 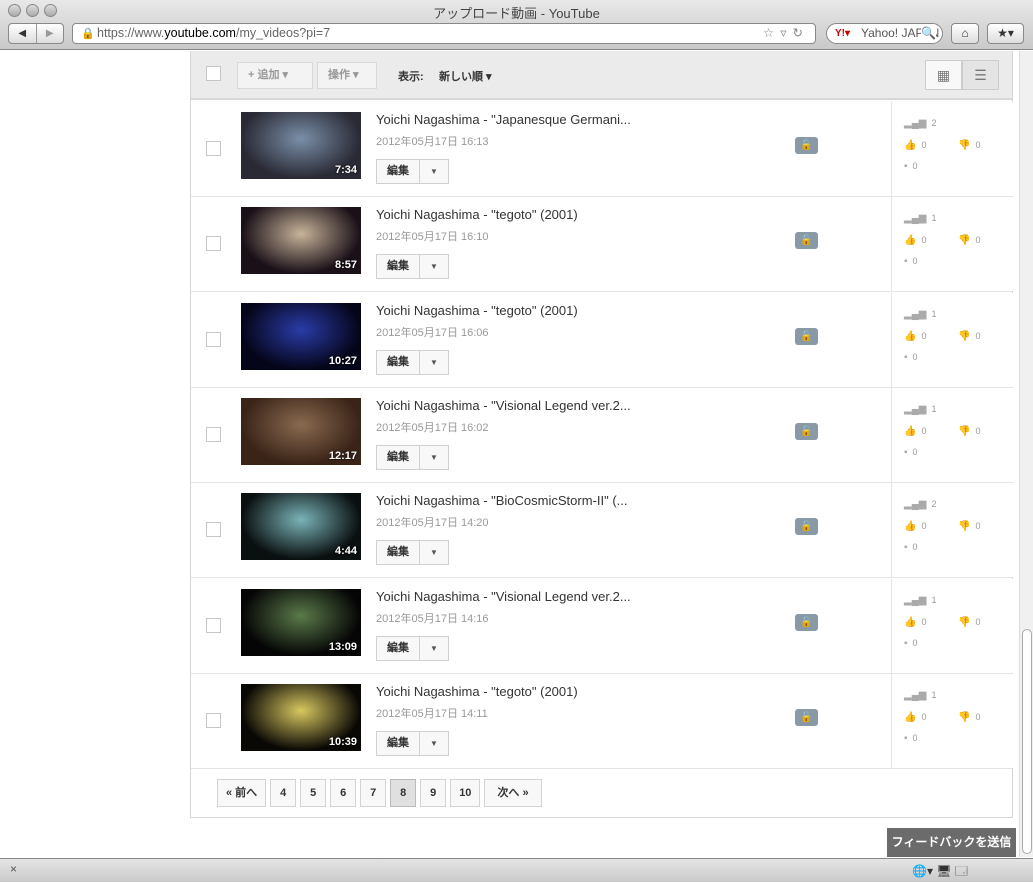 I want to click on page-7: 7, so click(x=373, y=793).